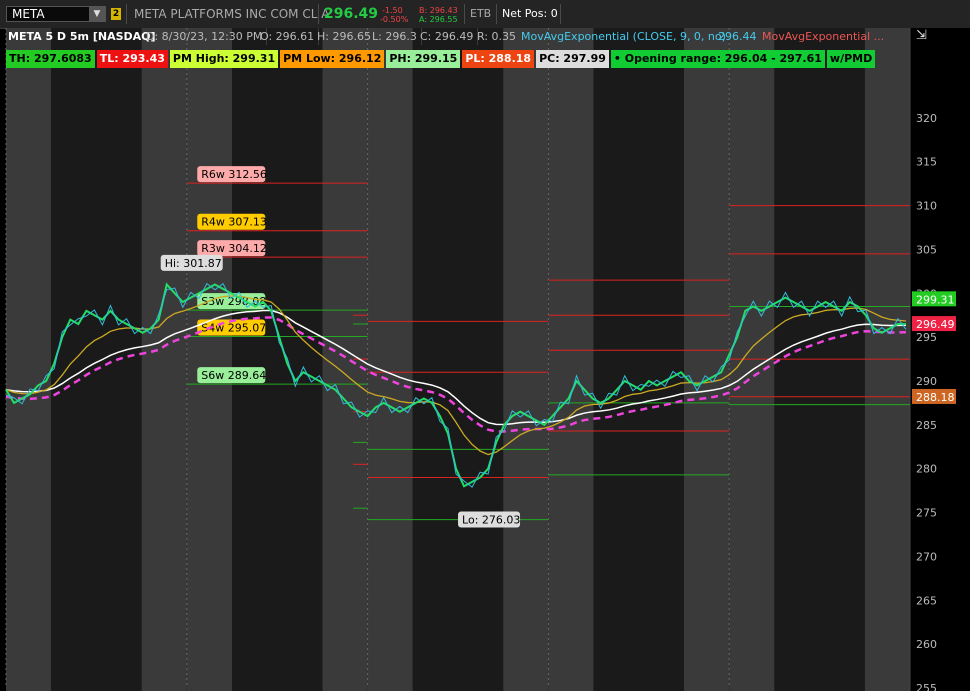 This screenshot has width=970, height=691. What do you see at coordinates (28, 14) in the screenshot?
I see `symbol-text: META` at bounding box center [28, 14].